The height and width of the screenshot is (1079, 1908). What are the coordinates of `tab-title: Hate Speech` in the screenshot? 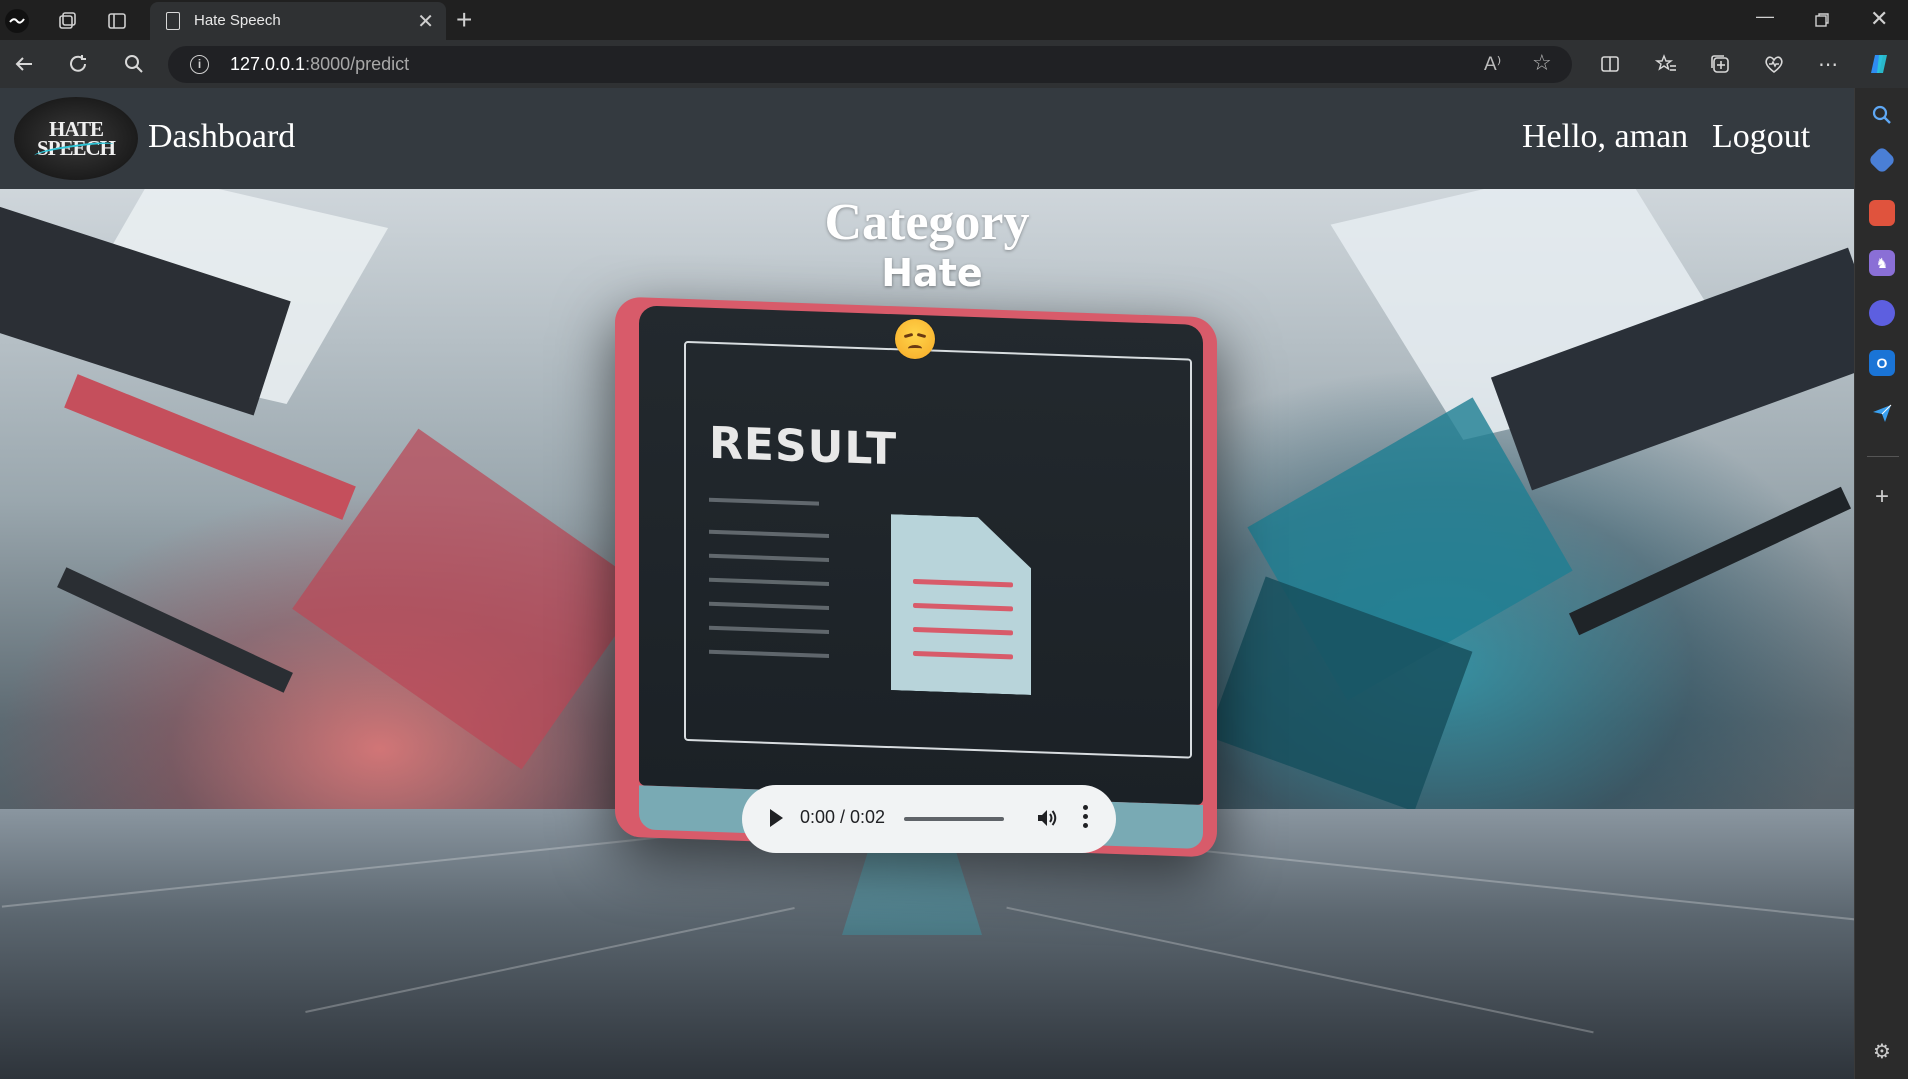 It's located at (237, 20).